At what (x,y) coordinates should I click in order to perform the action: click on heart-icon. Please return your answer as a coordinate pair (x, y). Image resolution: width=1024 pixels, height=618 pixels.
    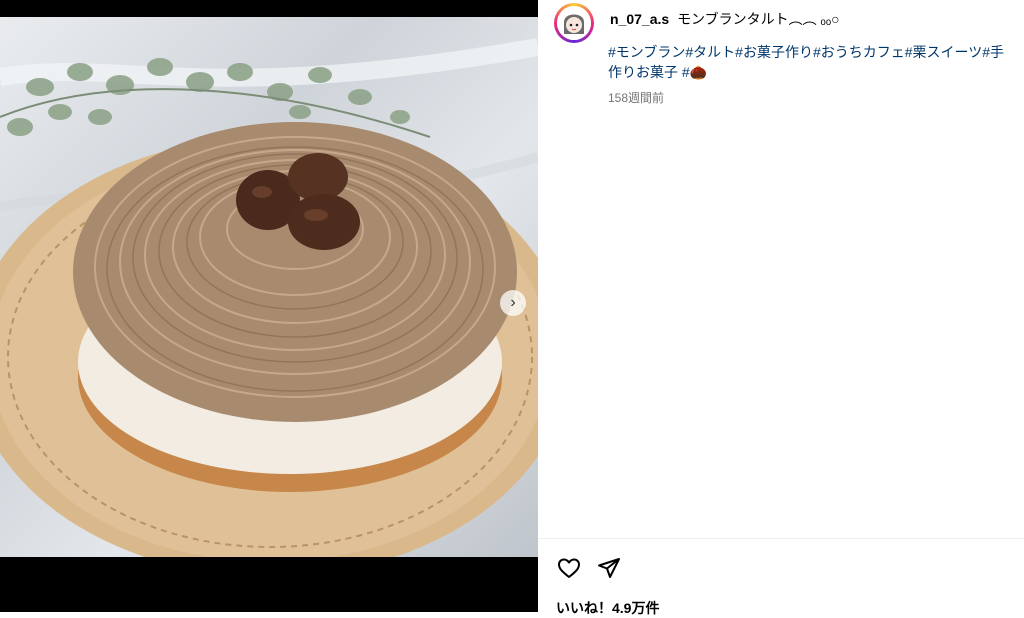
    Looking at the image, I should click on (569, 568).